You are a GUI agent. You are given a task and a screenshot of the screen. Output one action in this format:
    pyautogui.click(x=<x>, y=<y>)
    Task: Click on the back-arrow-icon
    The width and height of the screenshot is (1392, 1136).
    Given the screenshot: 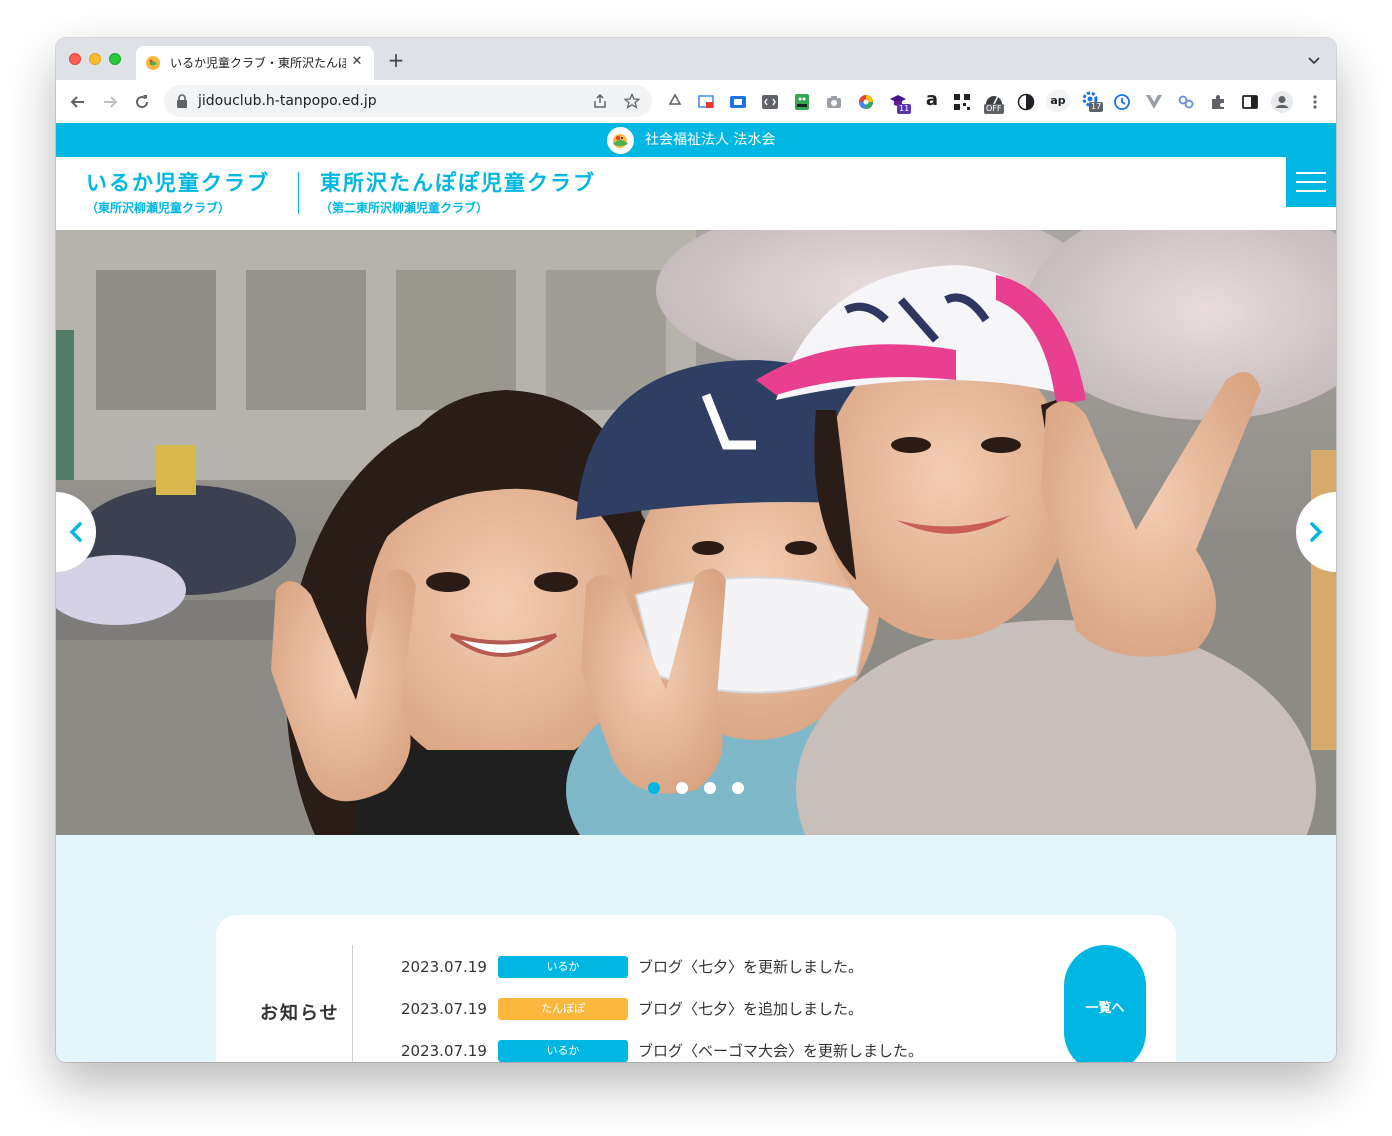 What is the action you would take?
    pyautogui.click(x=77, y=102)
    